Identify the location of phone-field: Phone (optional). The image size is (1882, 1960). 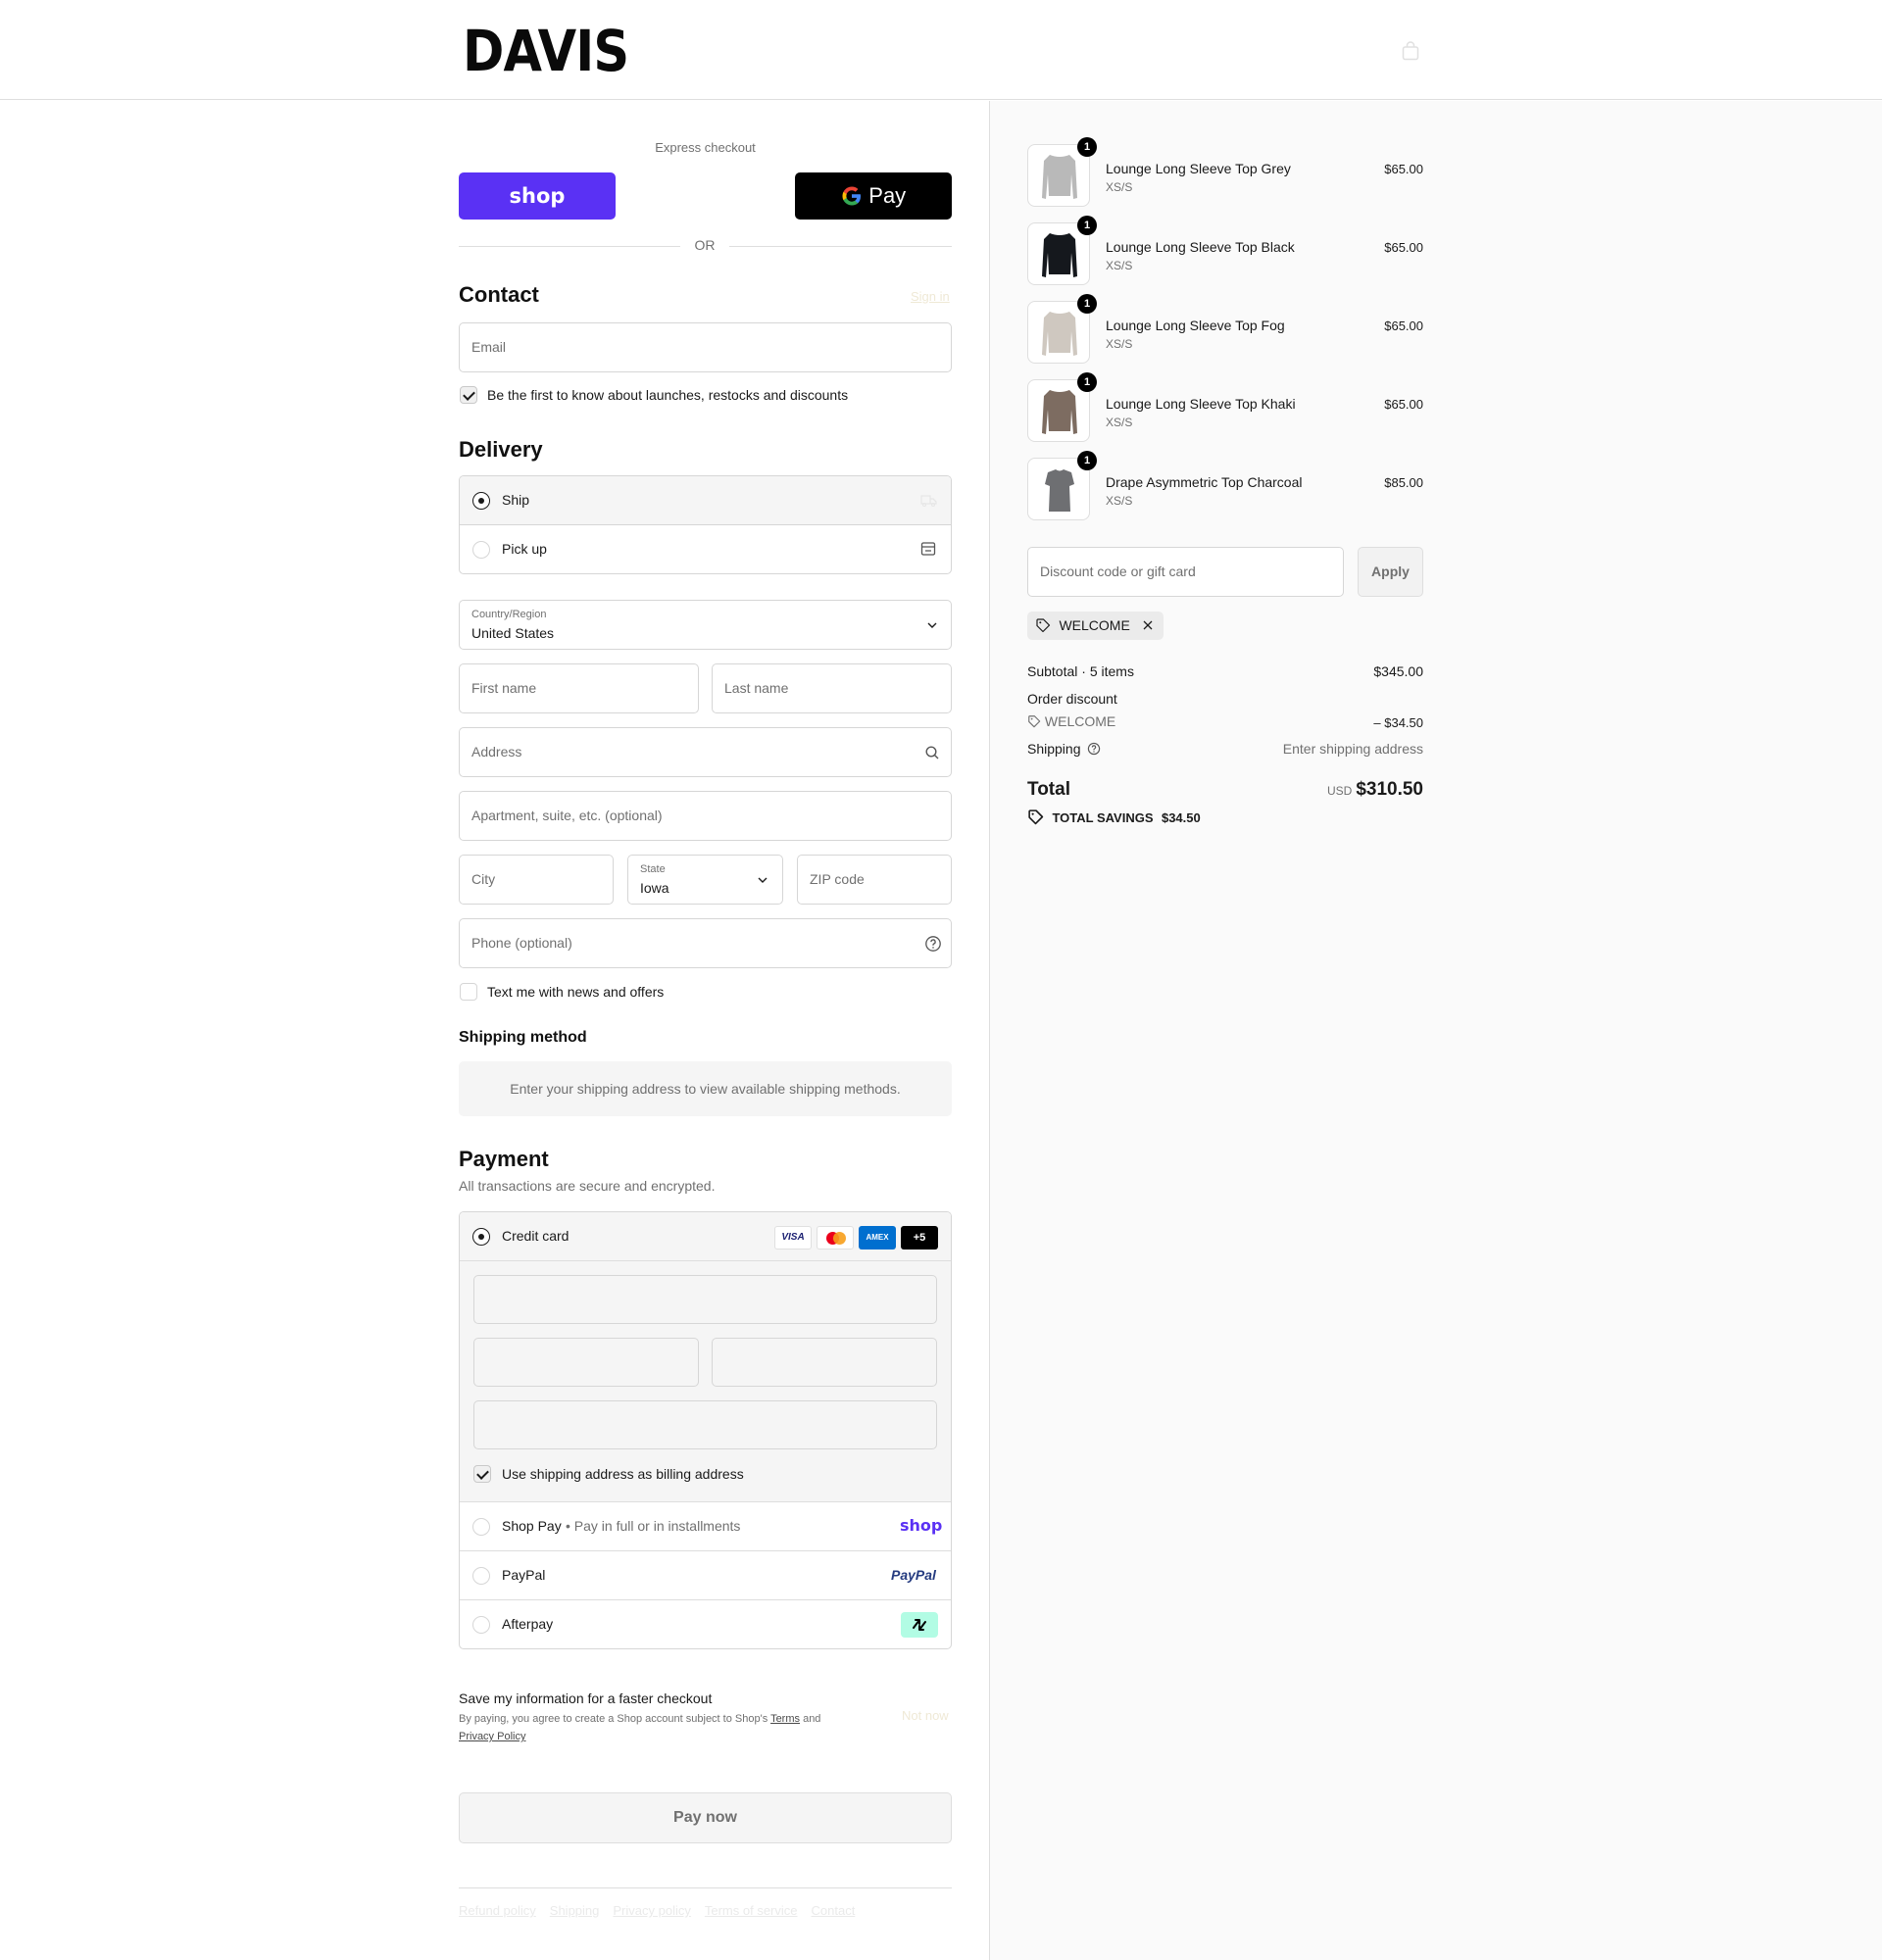
(705, 943).